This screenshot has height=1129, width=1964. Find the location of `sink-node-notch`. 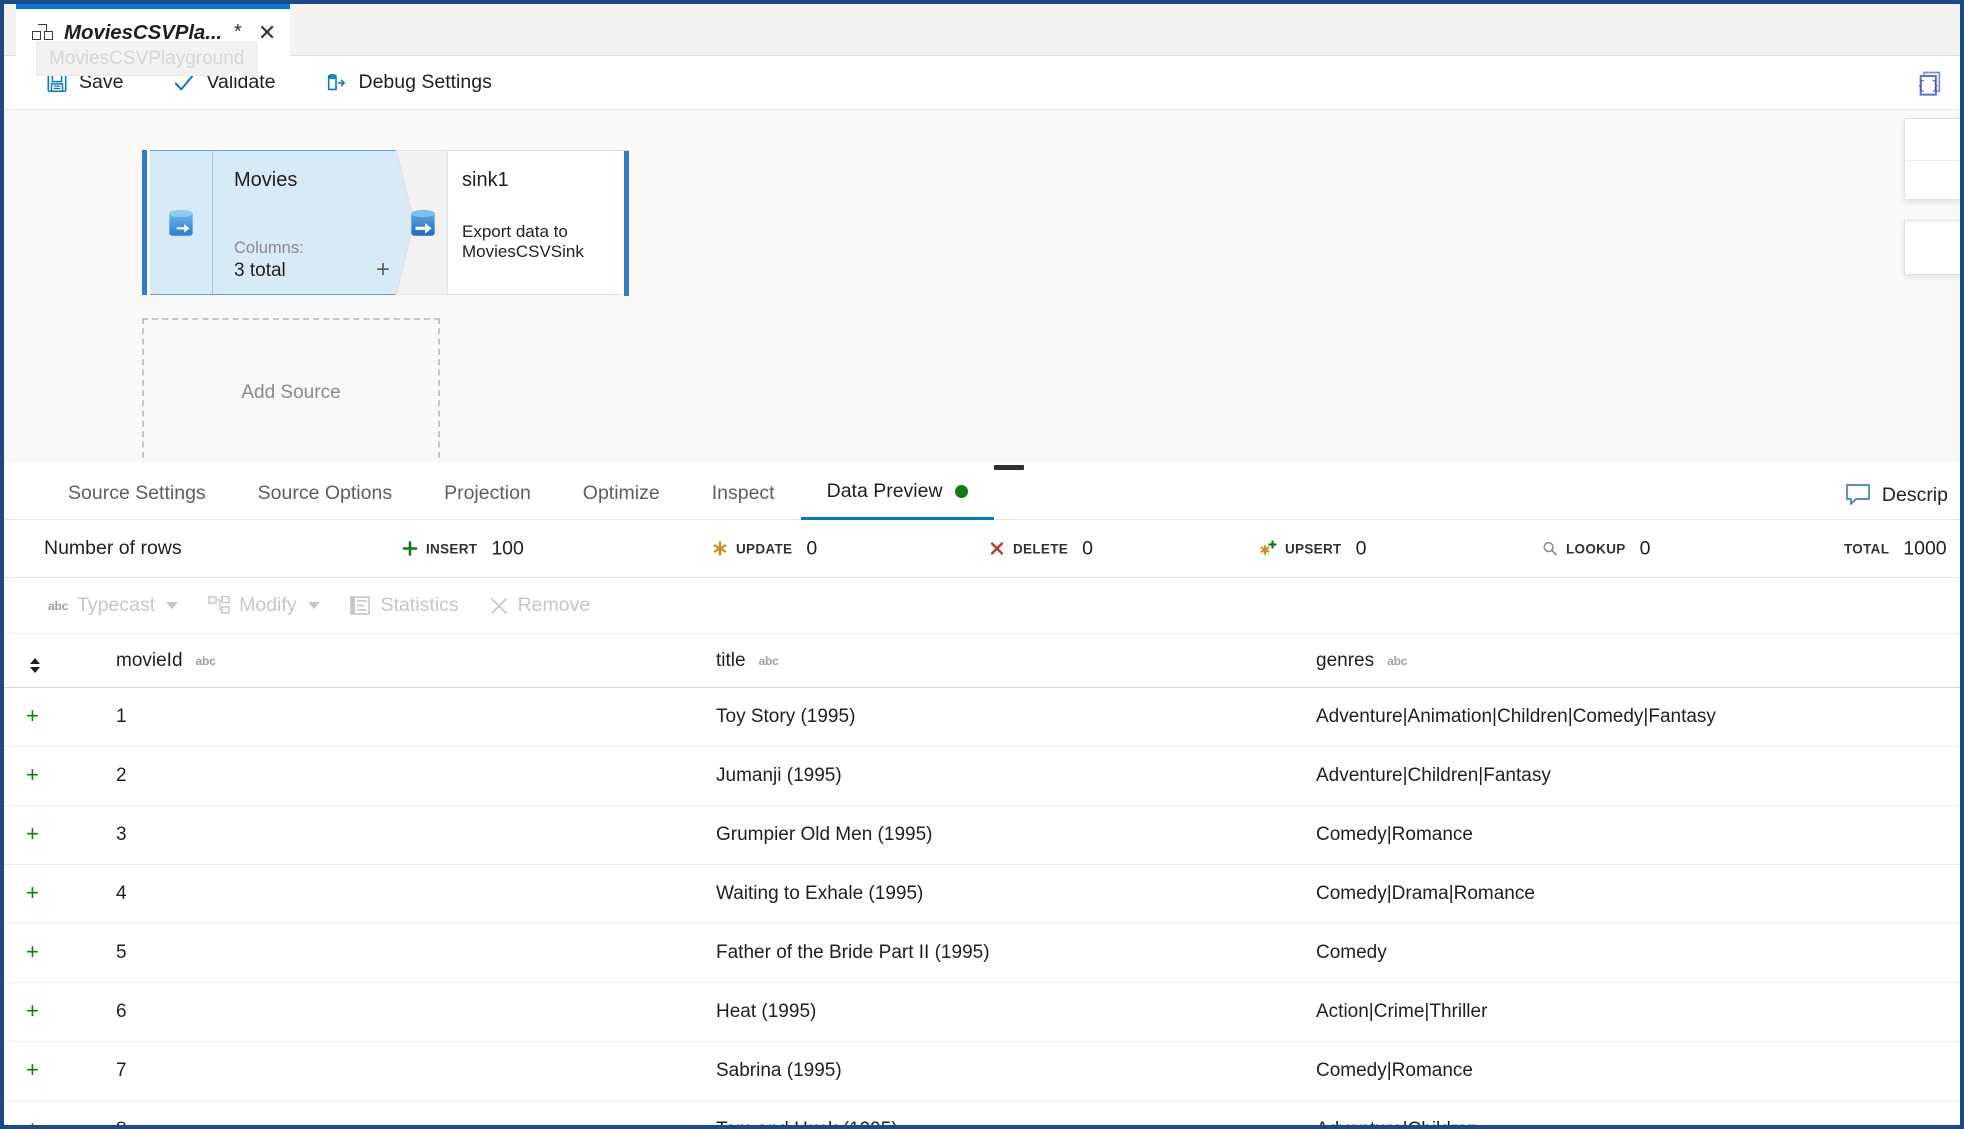

sink-node-notch is located at coordinates (420, 222).